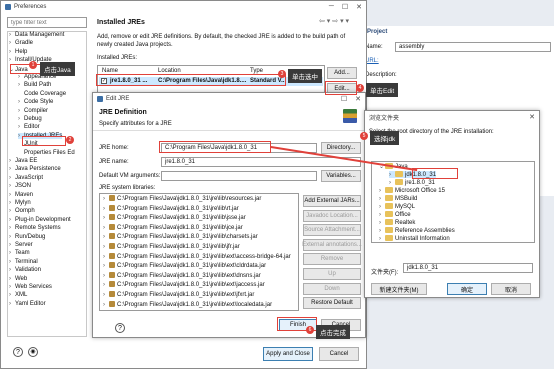 The height and width of the screenshot is (369, 554). What do you see at coordinates (389, 222) in the screenshot?
I see `folder-icon` at bounding box center [389, 222].